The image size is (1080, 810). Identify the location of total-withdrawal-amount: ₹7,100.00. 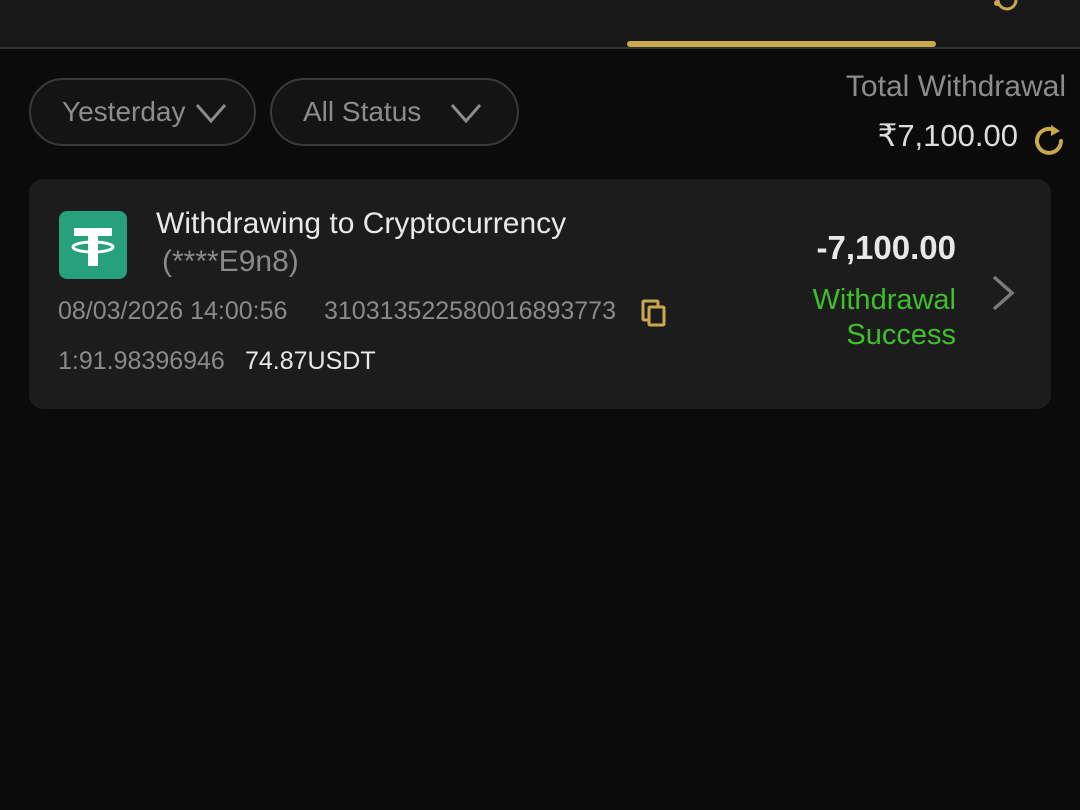
(947, 135).